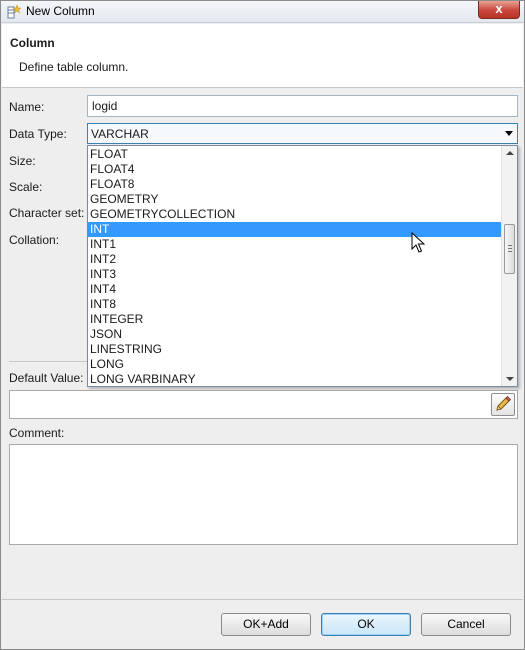 The image size is (525, 650). What do you see at coordinates (466, 624) in the screenshot?
I see `cancel-button: Cancel` at bounding box center [466, 624].